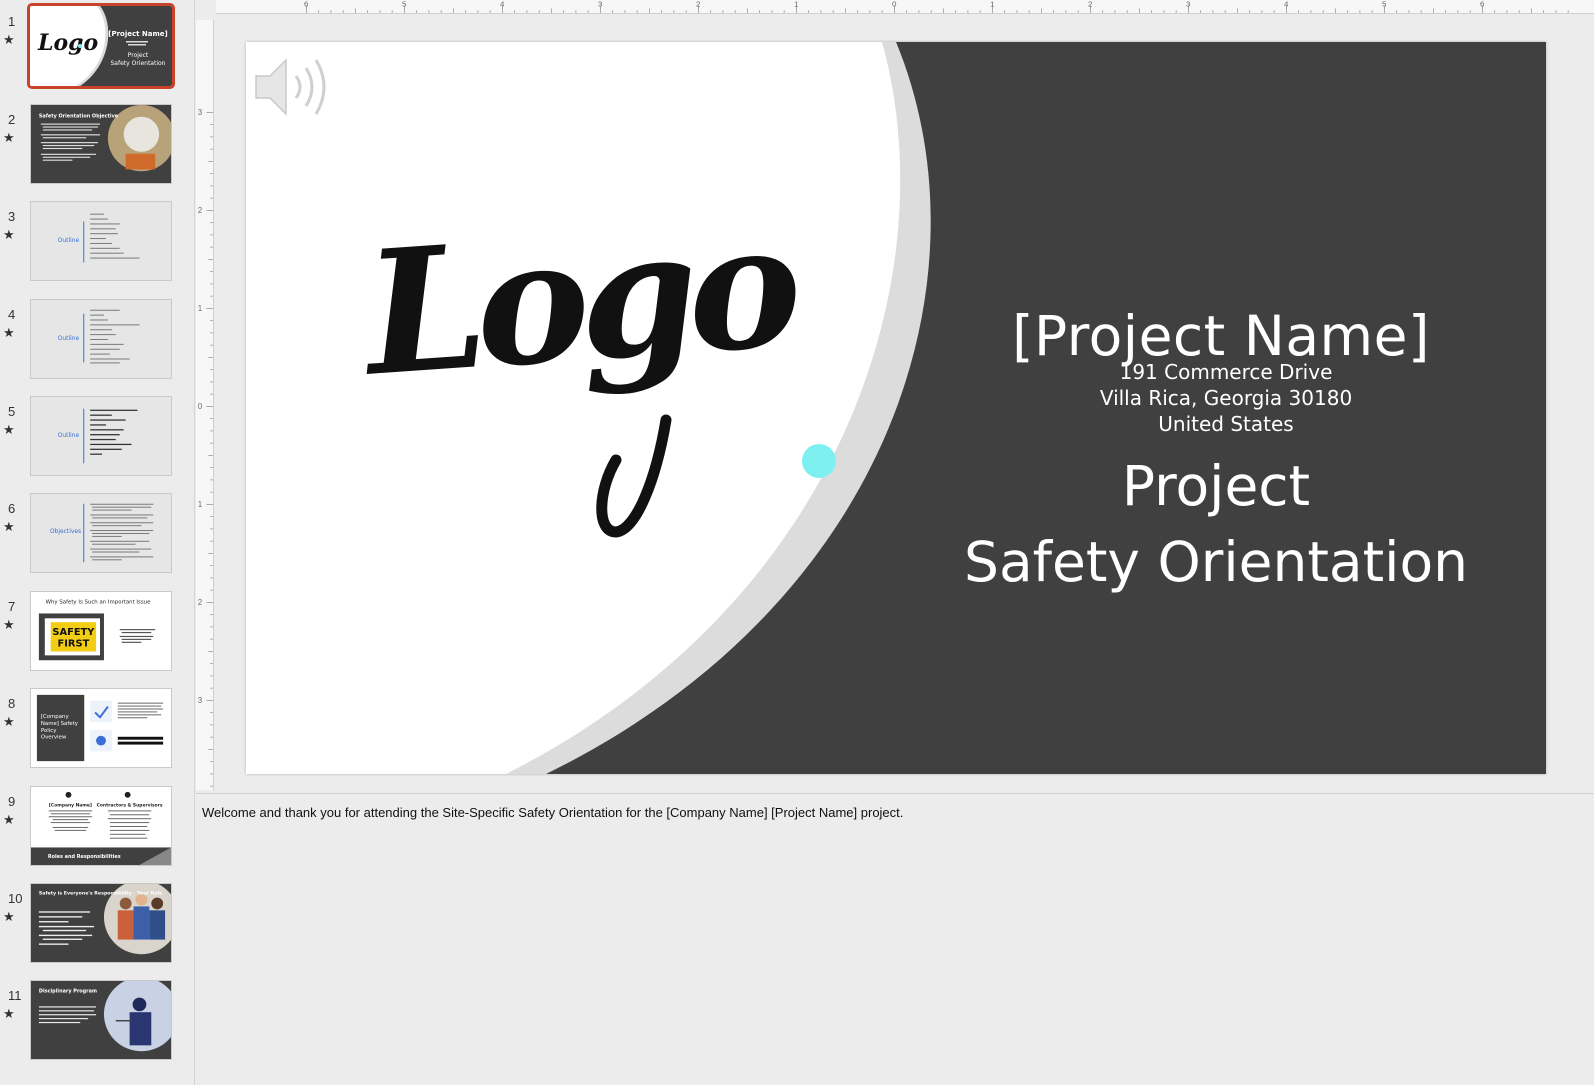  Describe the element at coordinates (101, 339) in the screenshot. I see `slide-thumbnail-4: Outline` at that location.